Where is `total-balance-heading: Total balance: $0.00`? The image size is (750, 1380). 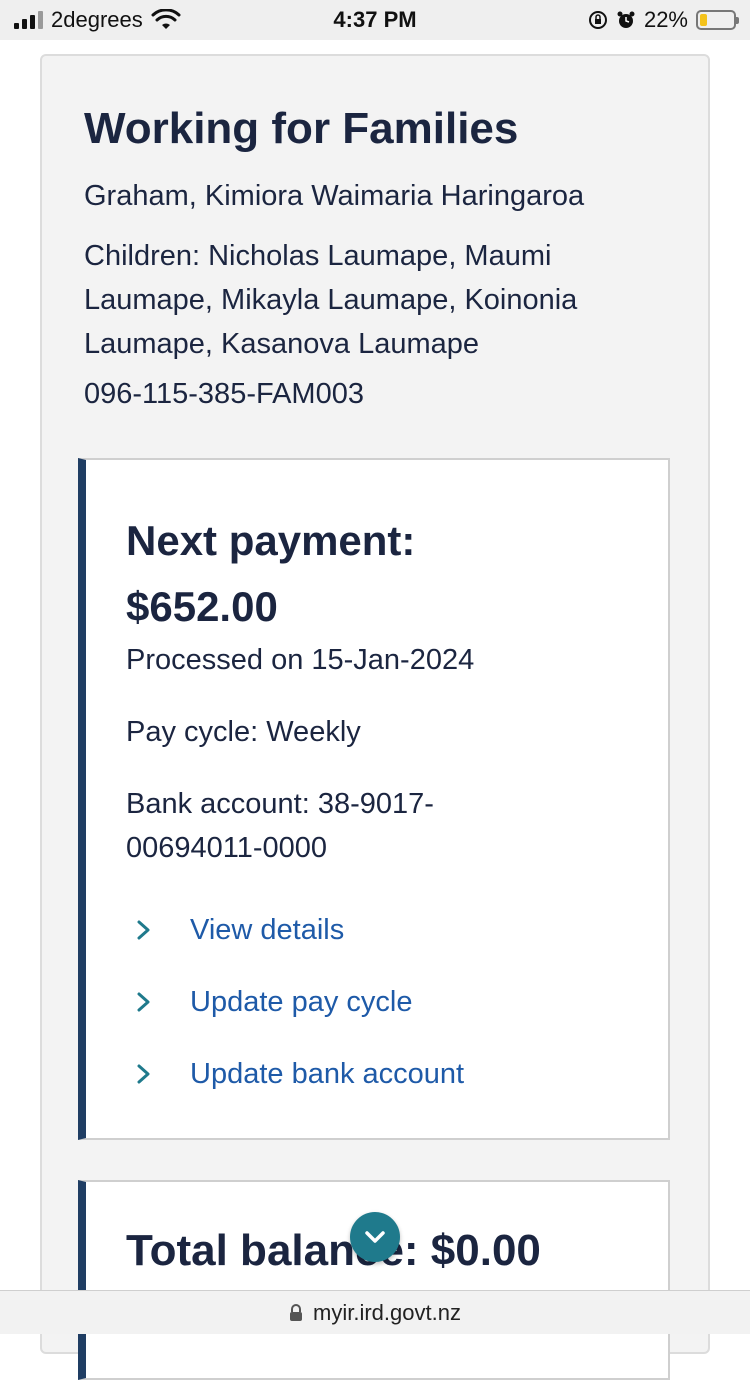 total-balance-heading: Total balance: $0.00 is located at coordinates (333, 1250).